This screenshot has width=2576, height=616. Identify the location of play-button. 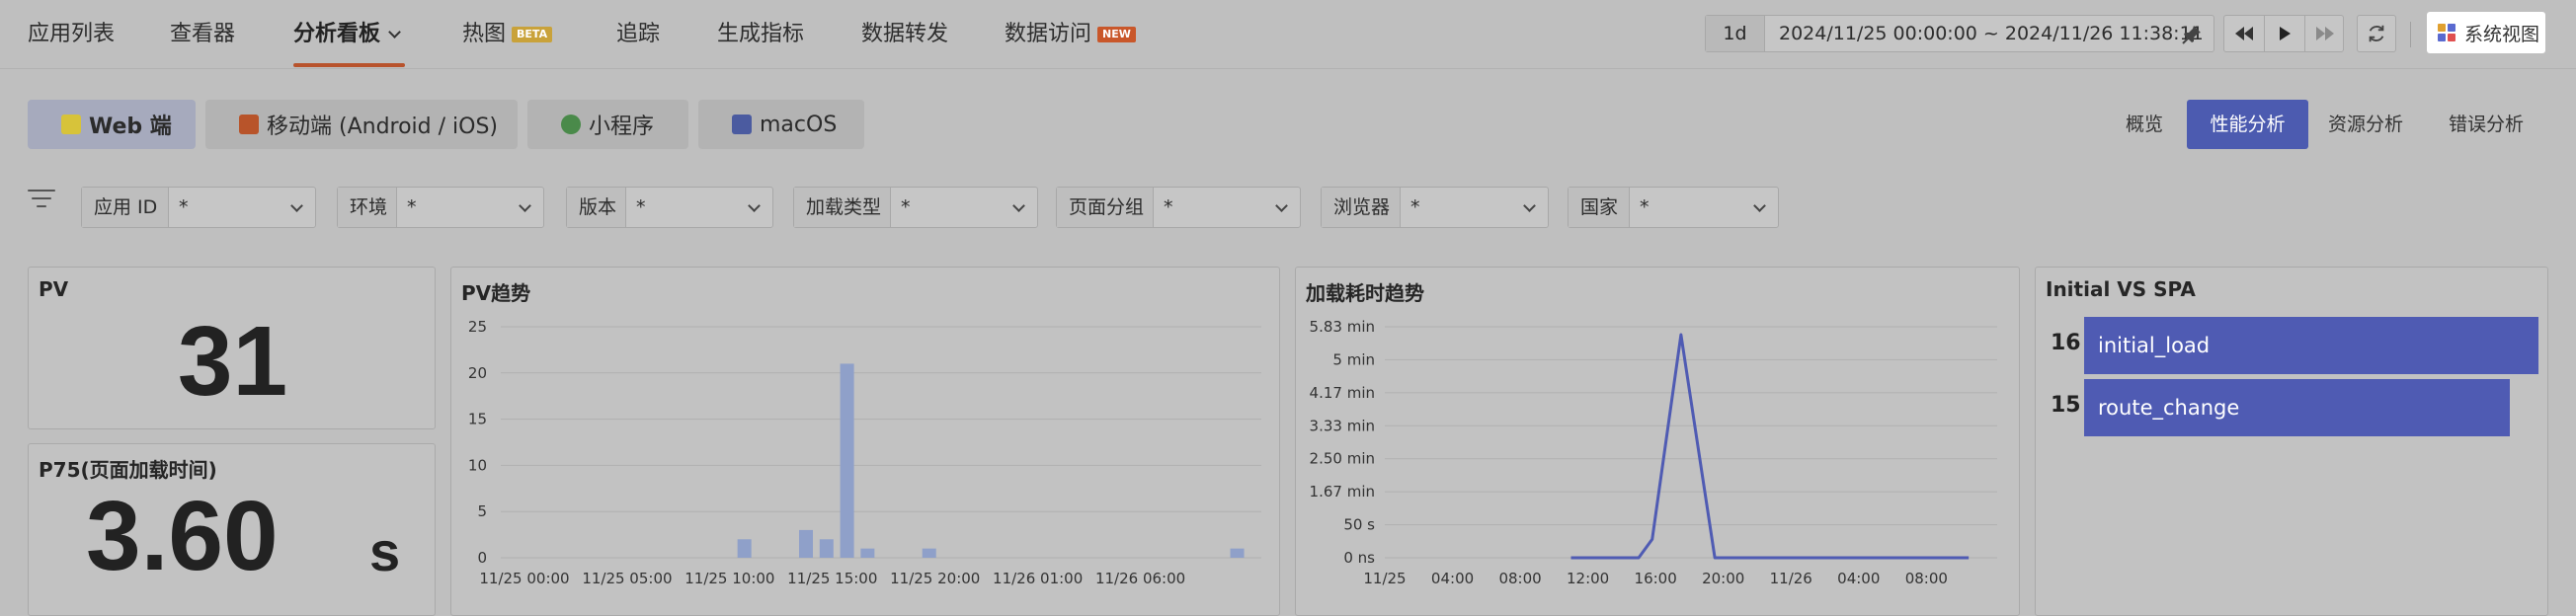
(2284, 33).